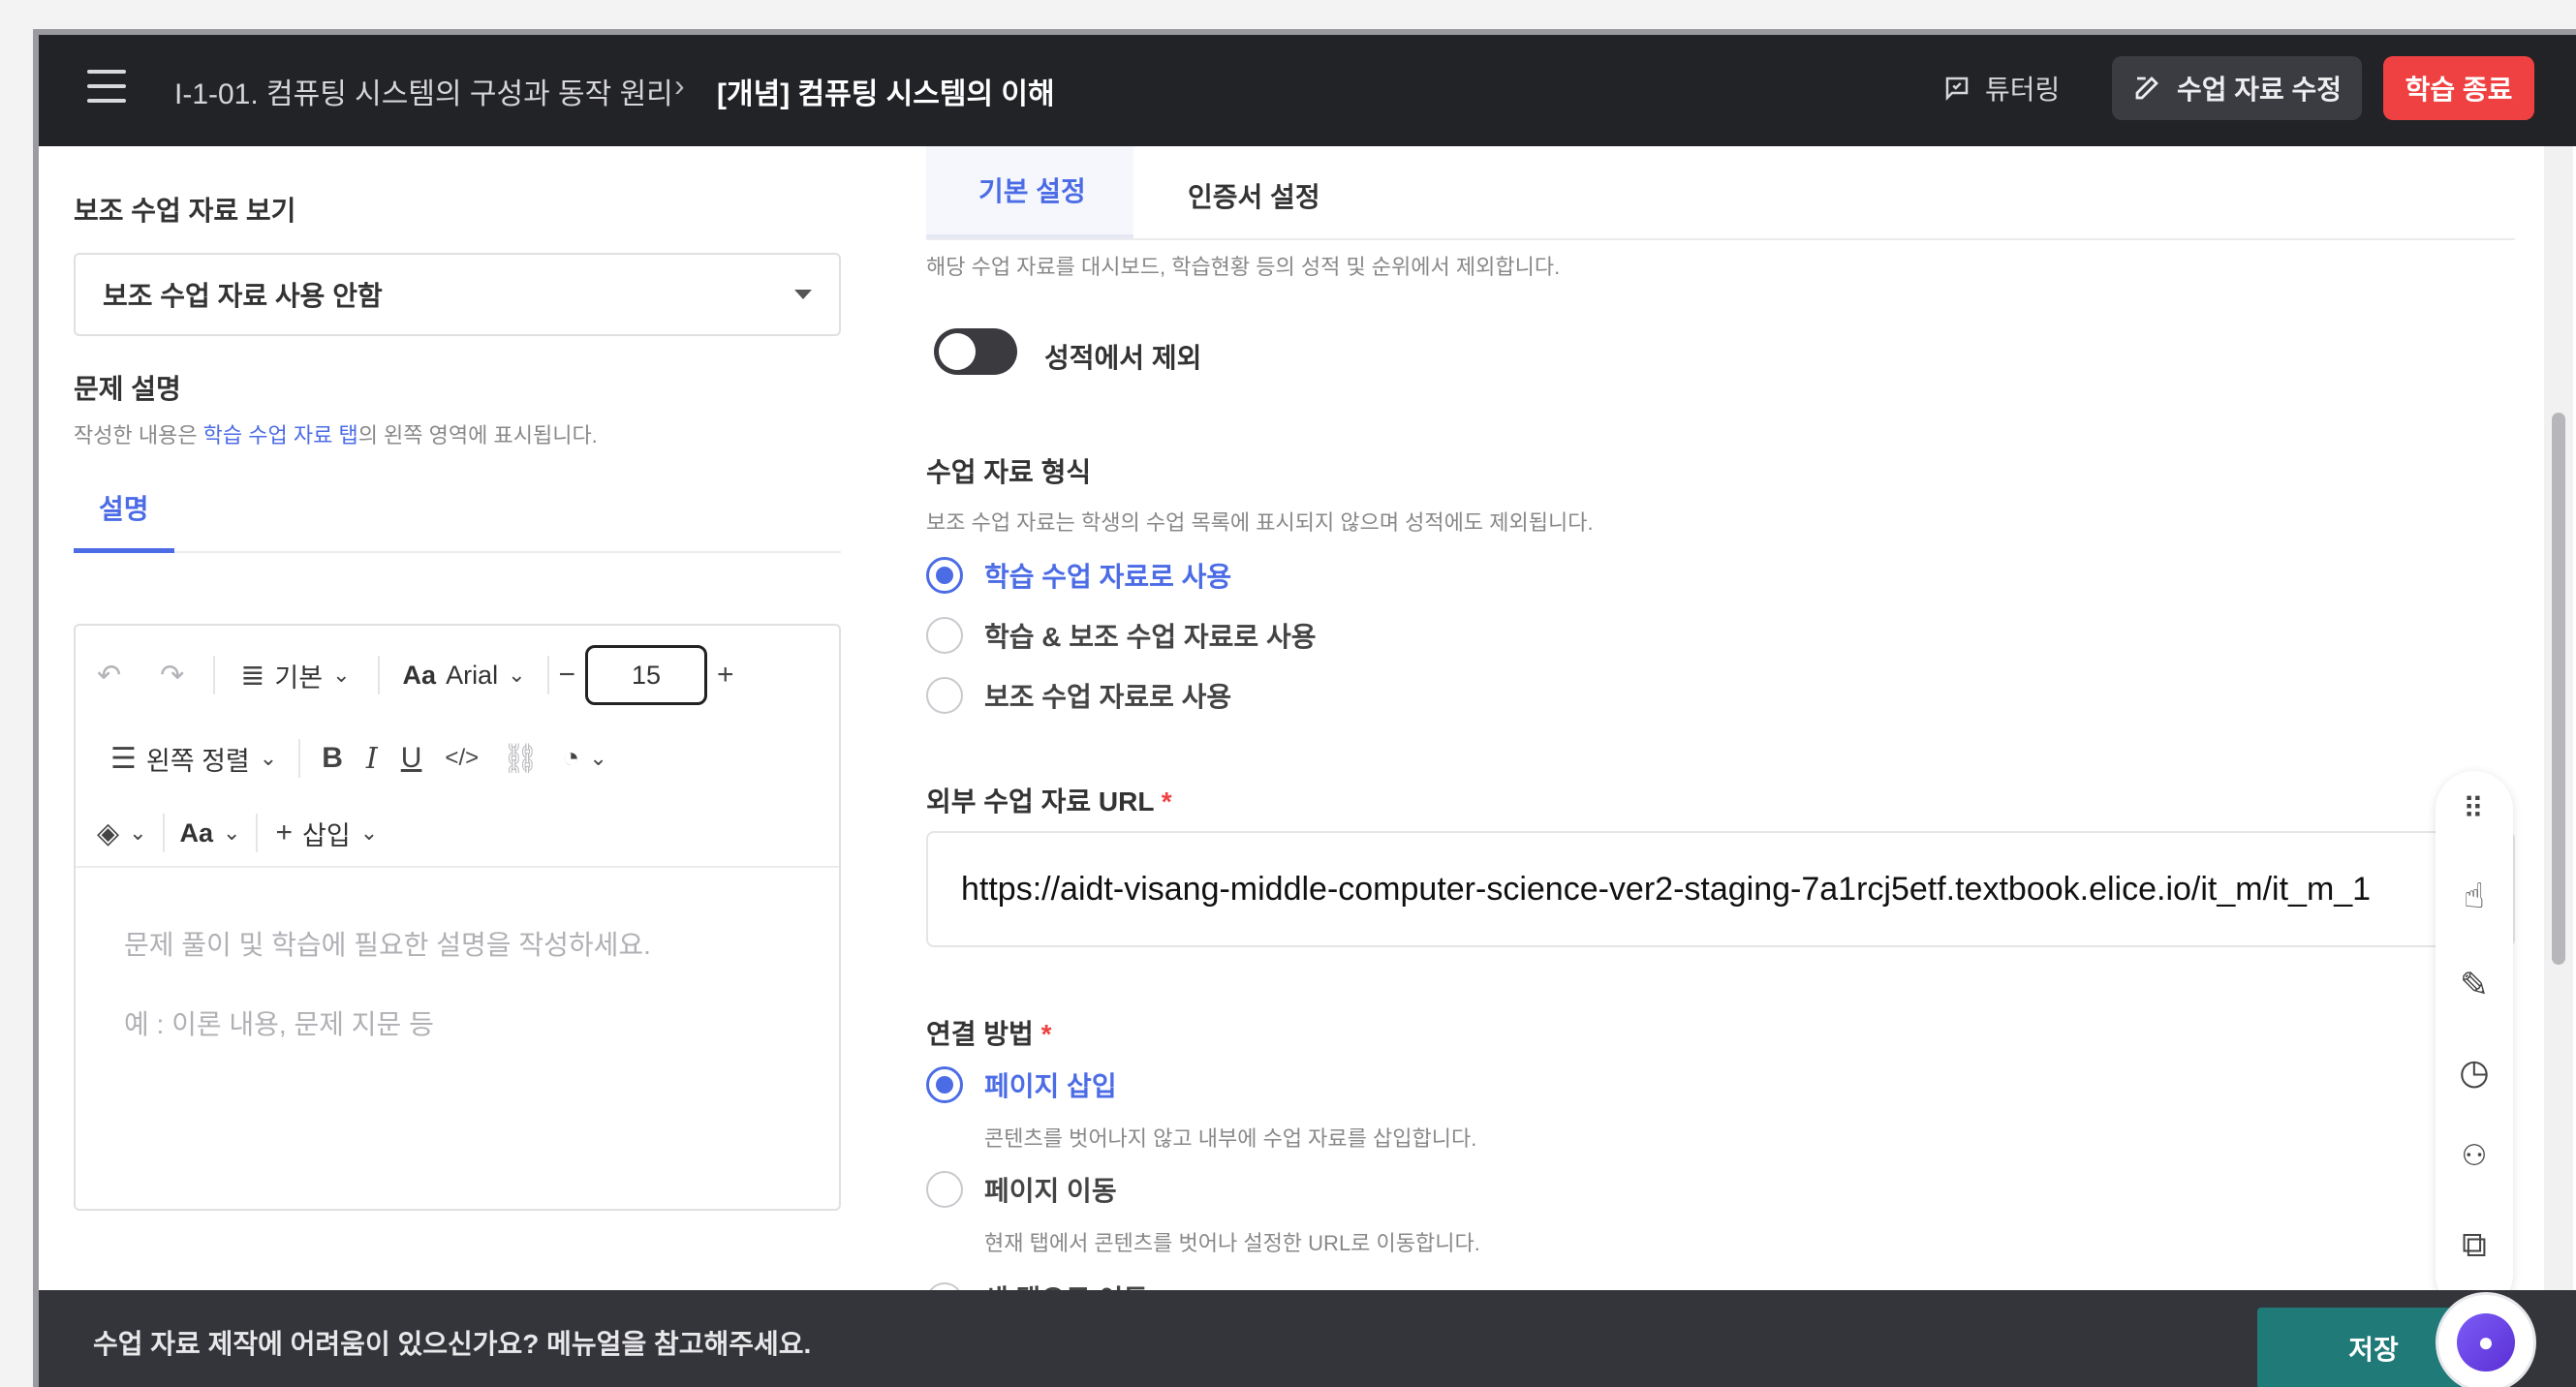 The width and height of the screenshot is (2576, 1387). What do you see at coordinates (1009, 472) in the screenshot?
I see `material-format-label: 수업 자료 형식` at bounding box center [1009, 472].